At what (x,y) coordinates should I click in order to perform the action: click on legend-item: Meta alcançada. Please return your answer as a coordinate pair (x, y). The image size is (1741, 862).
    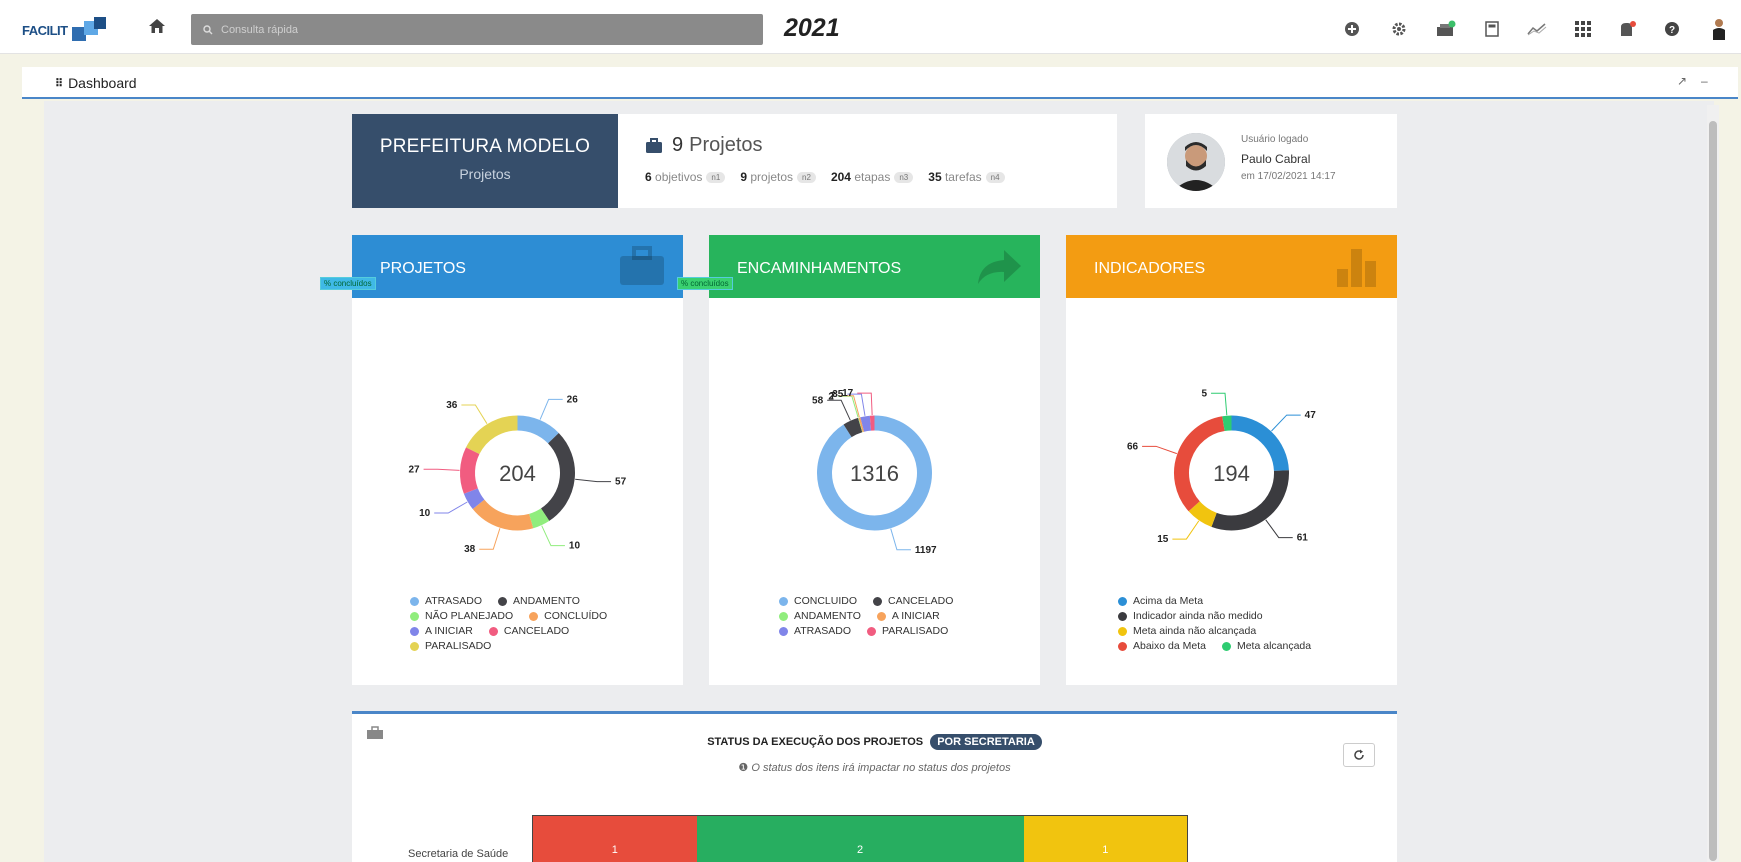
    Looking at the image, I should click on (1266, 646).